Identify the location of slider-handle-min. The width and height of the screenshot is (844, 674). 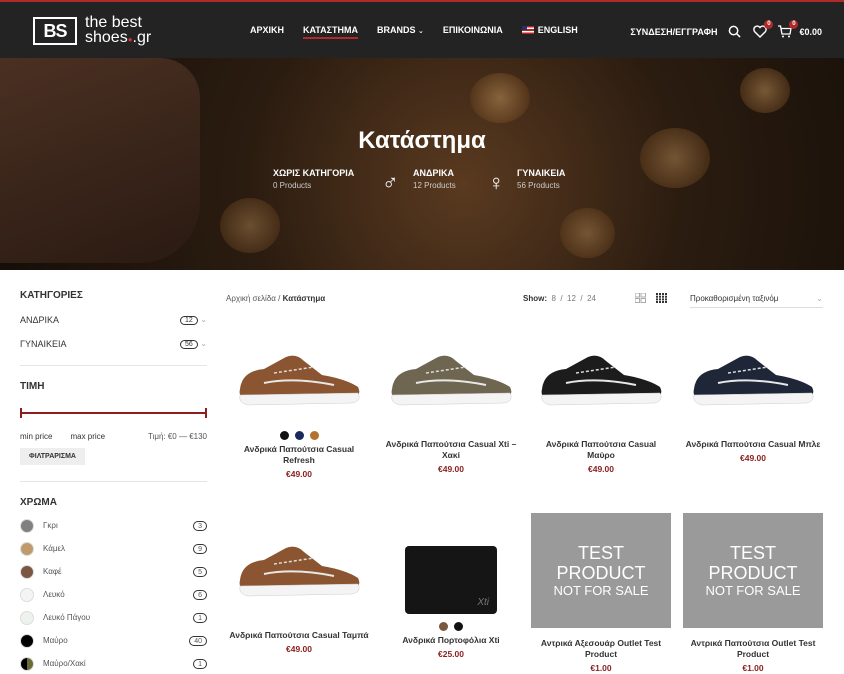
(21, 413).